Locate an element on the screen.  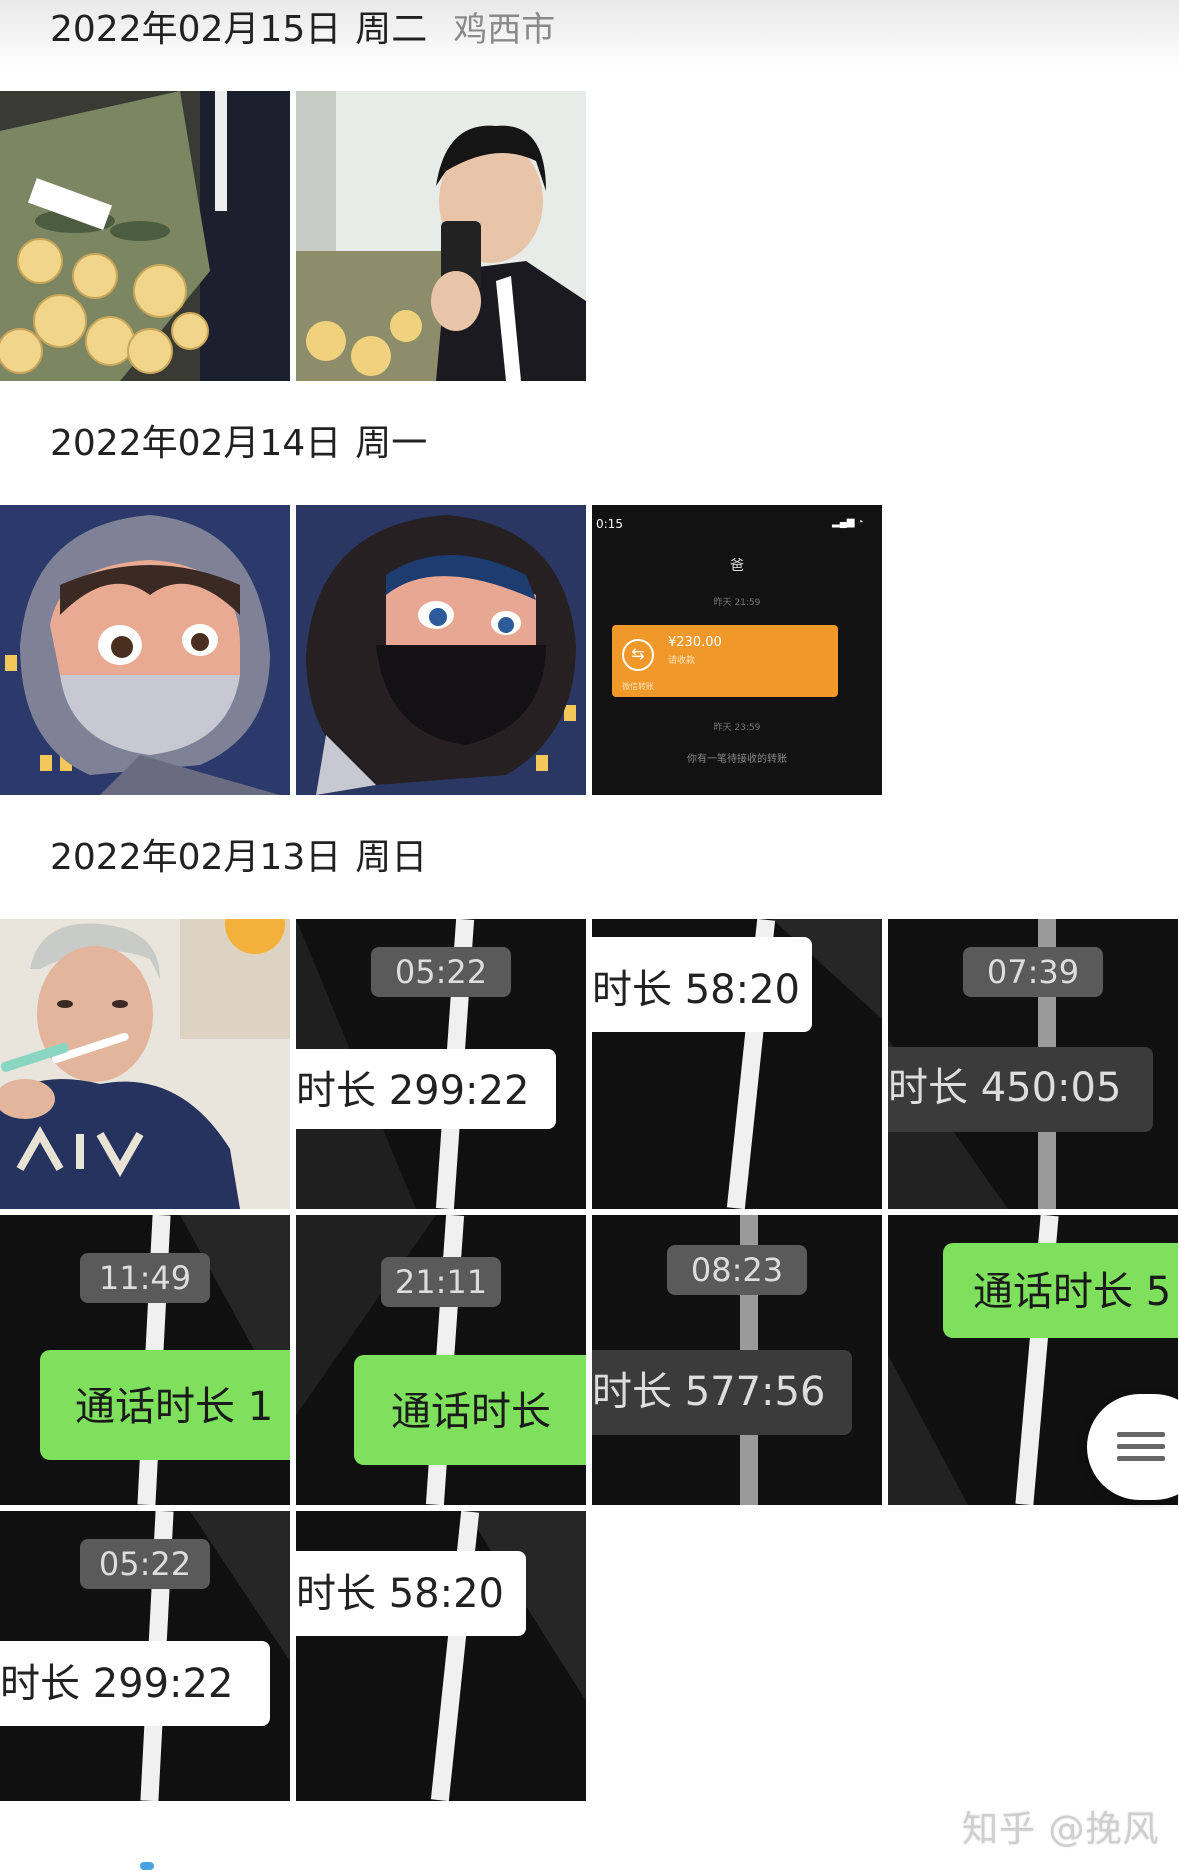
call-duration: 通话时长 5 is located at coordinates (1072, 1292).